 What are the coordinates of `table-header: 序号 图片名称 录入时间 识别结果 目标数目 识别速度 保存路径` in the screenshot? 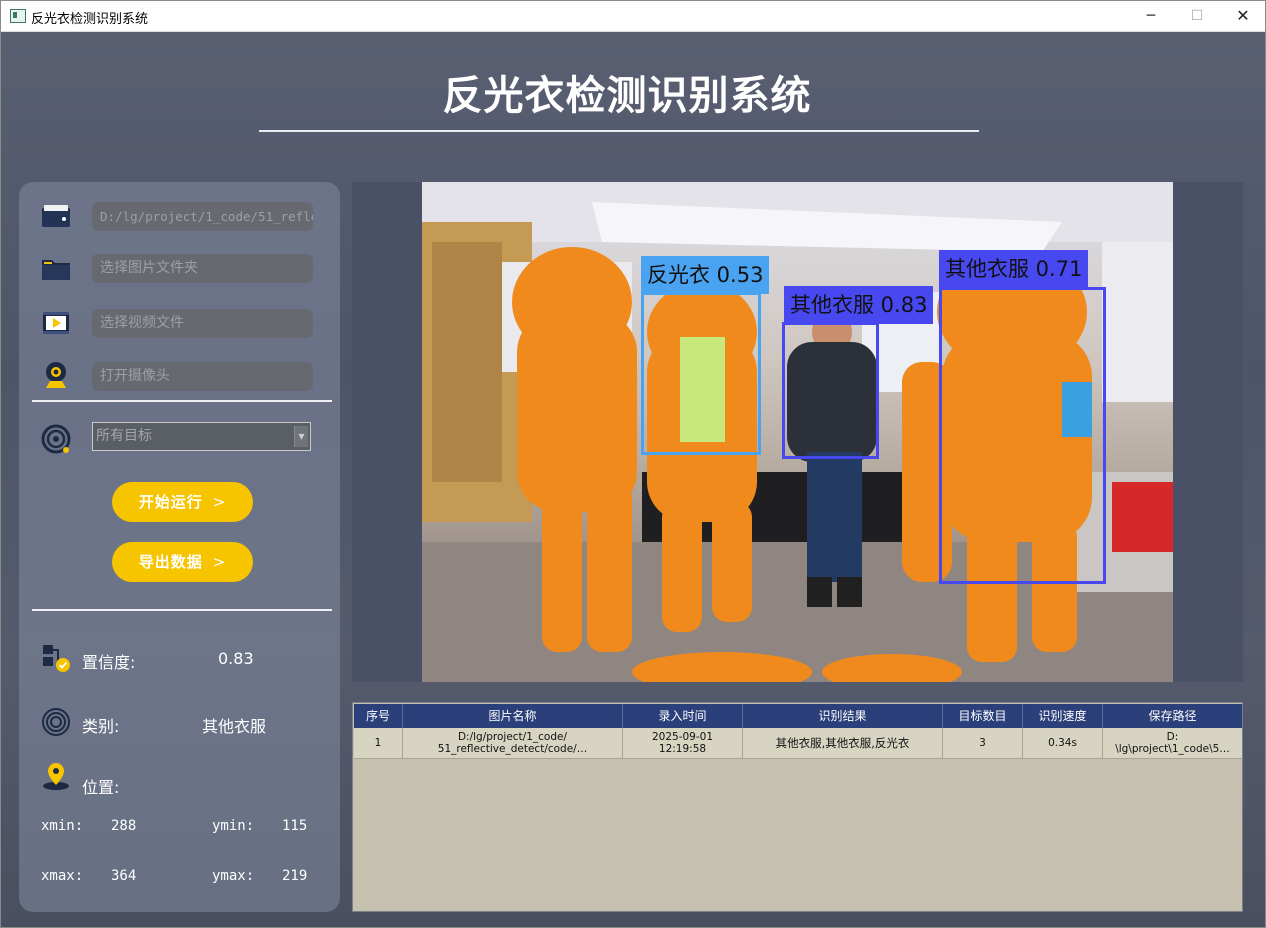 It's located at (798, 716).